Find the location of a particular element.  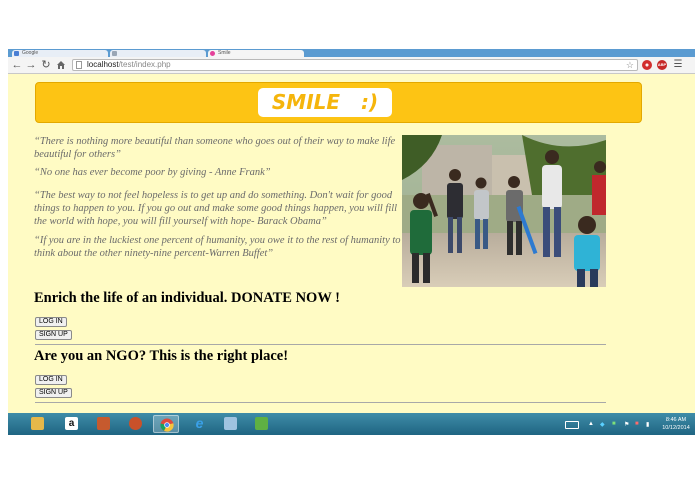

extension-icon: ◉ is located at coordinates (647, 64).